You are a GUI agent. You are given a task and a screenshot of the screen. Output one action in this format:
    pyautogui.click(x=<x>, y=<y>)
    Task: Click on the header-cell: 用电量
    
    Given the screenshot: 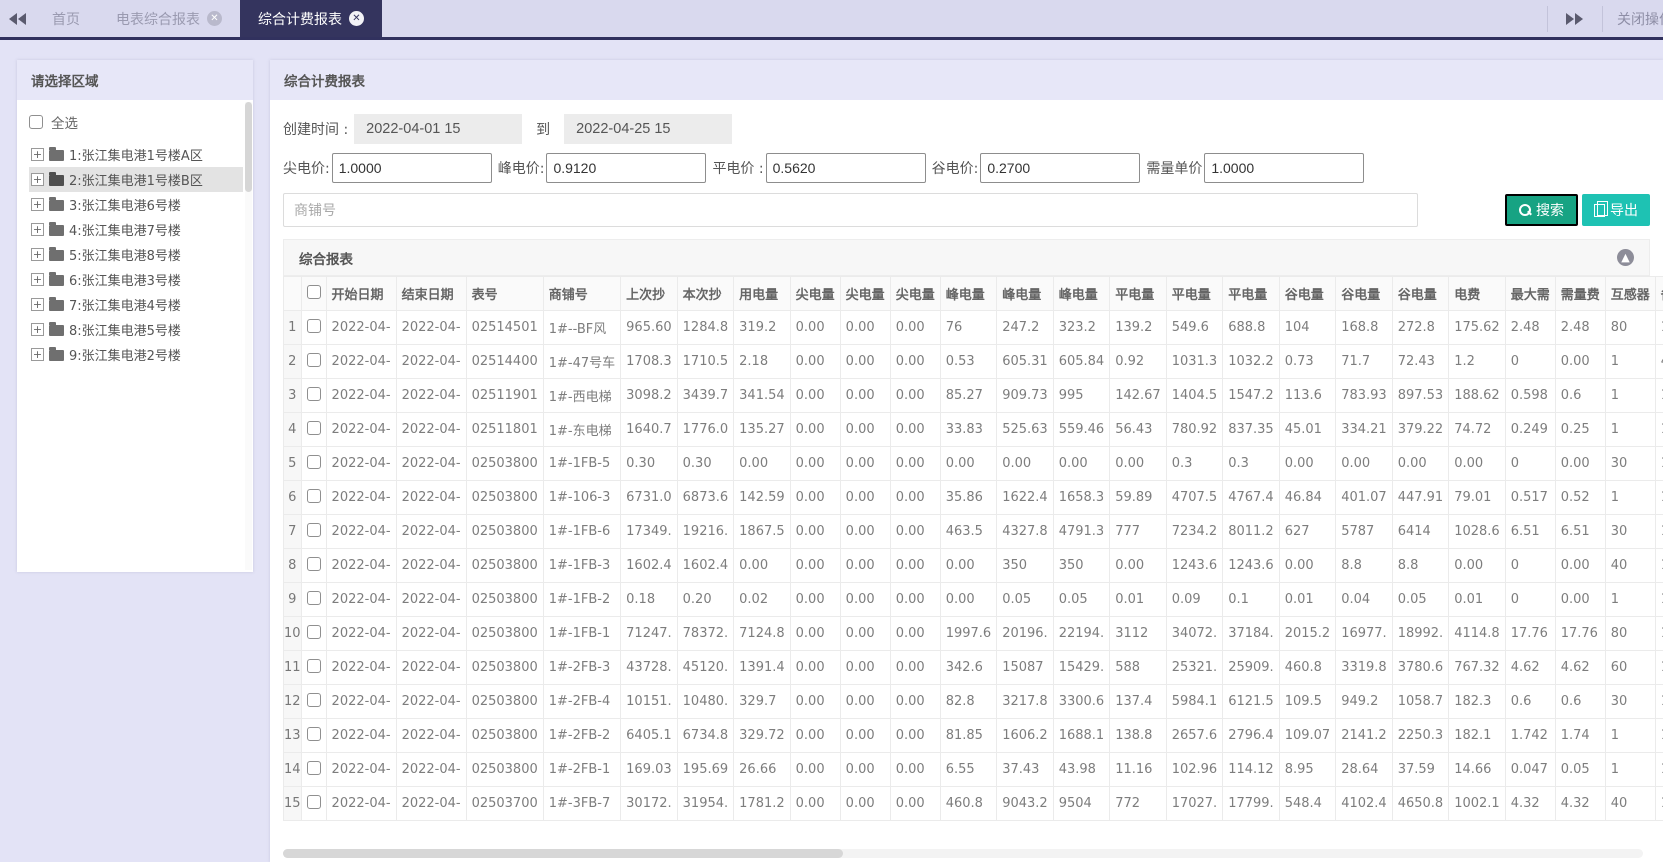 What is the action you would take?
    pyautogui.click(x=762, y=293)
    